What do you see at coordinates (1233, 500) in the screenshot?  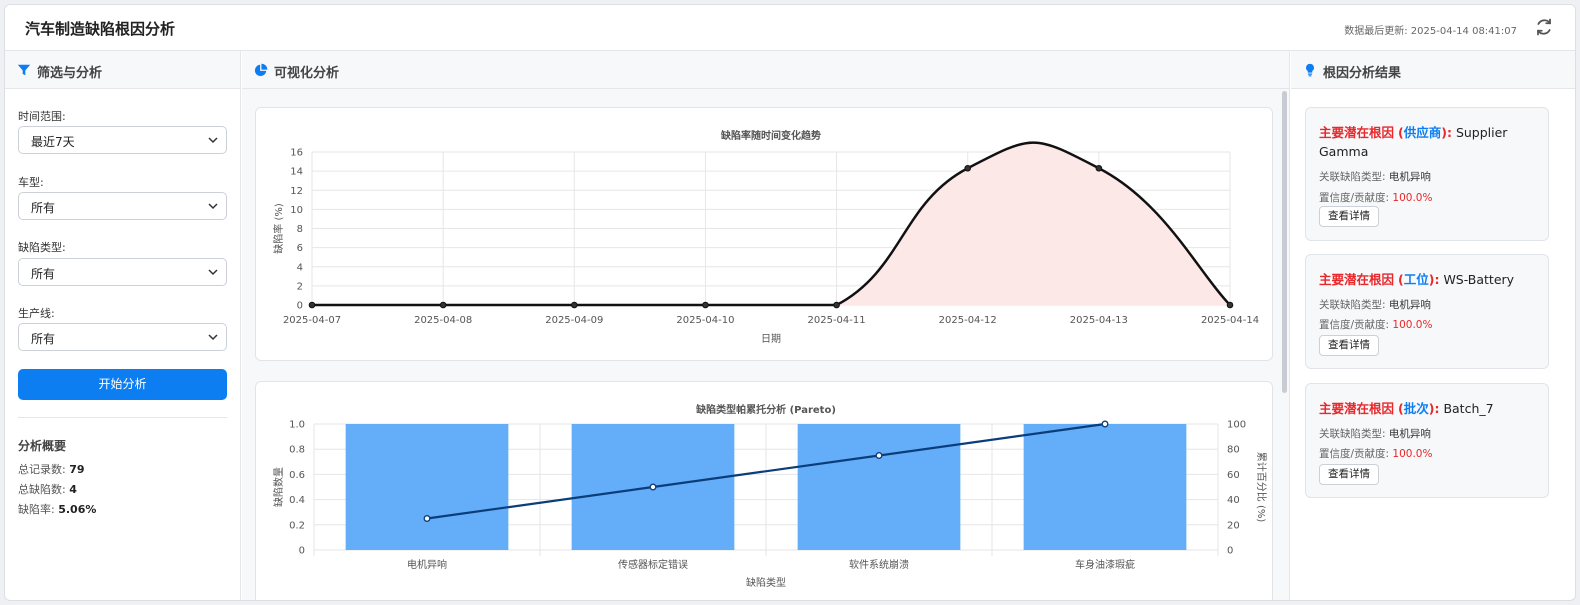 I see `y2-tick-label: 40` at bounding box center [1233, 500].